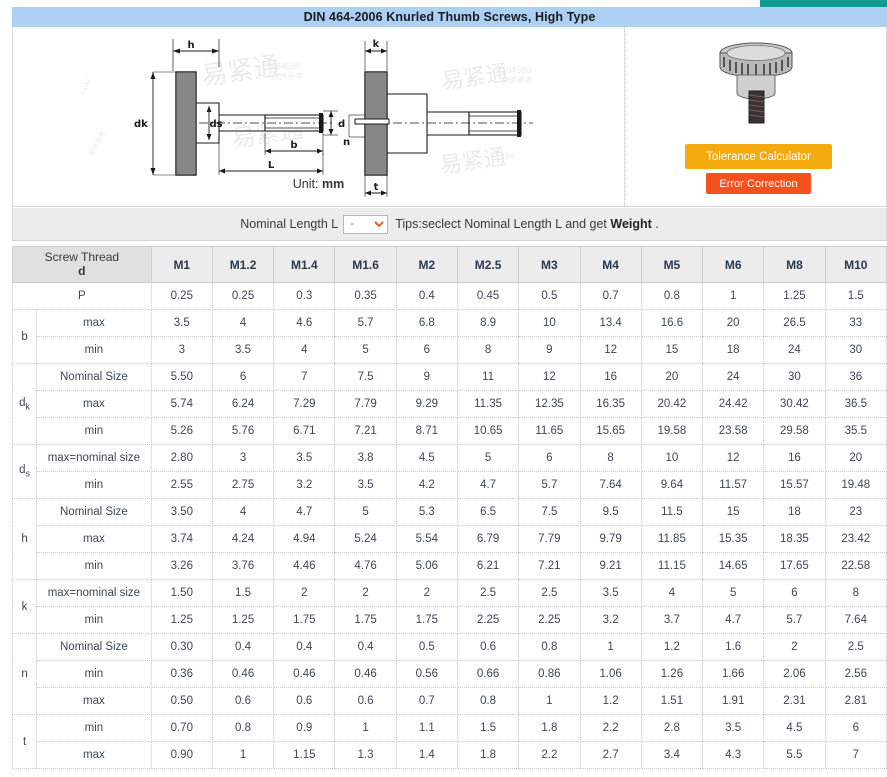 The image size is (887, 777). I want to click on row-sublabel: max=nominal size, so click(94, 458).